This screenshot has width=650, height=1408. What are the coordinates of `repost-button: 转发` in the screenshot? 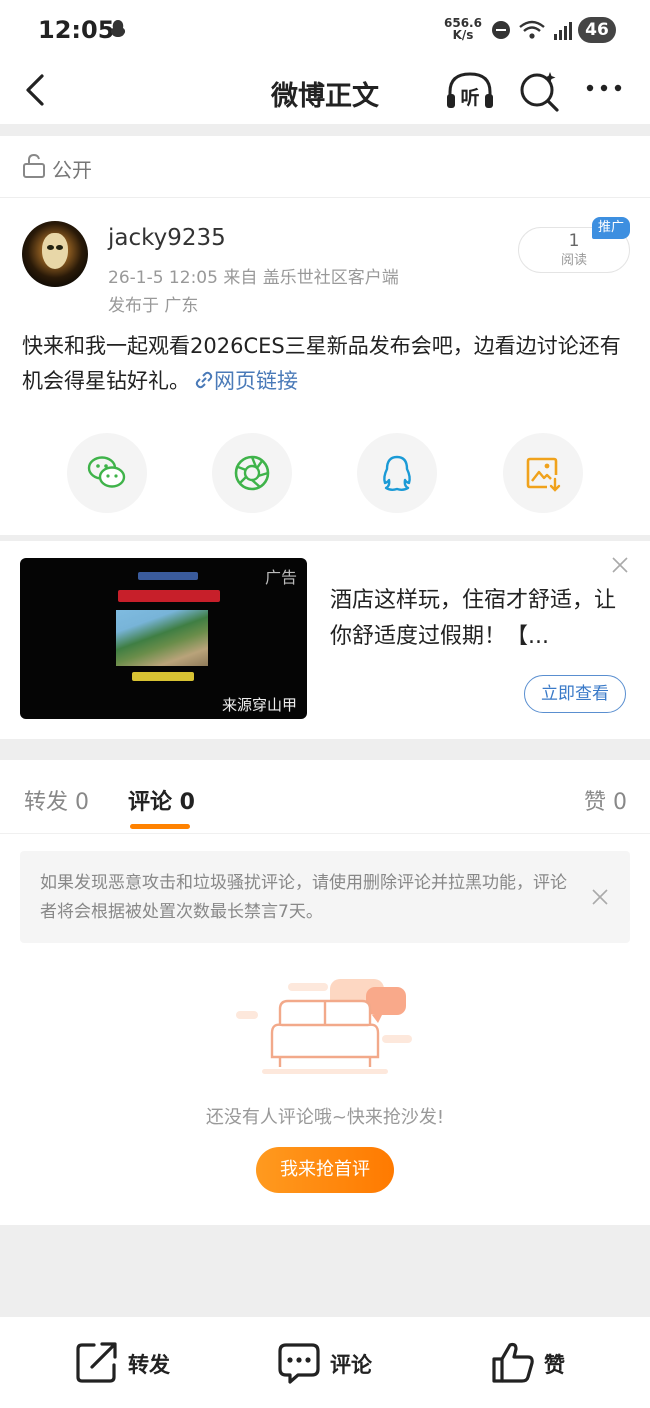 It's located at (129, 1362).